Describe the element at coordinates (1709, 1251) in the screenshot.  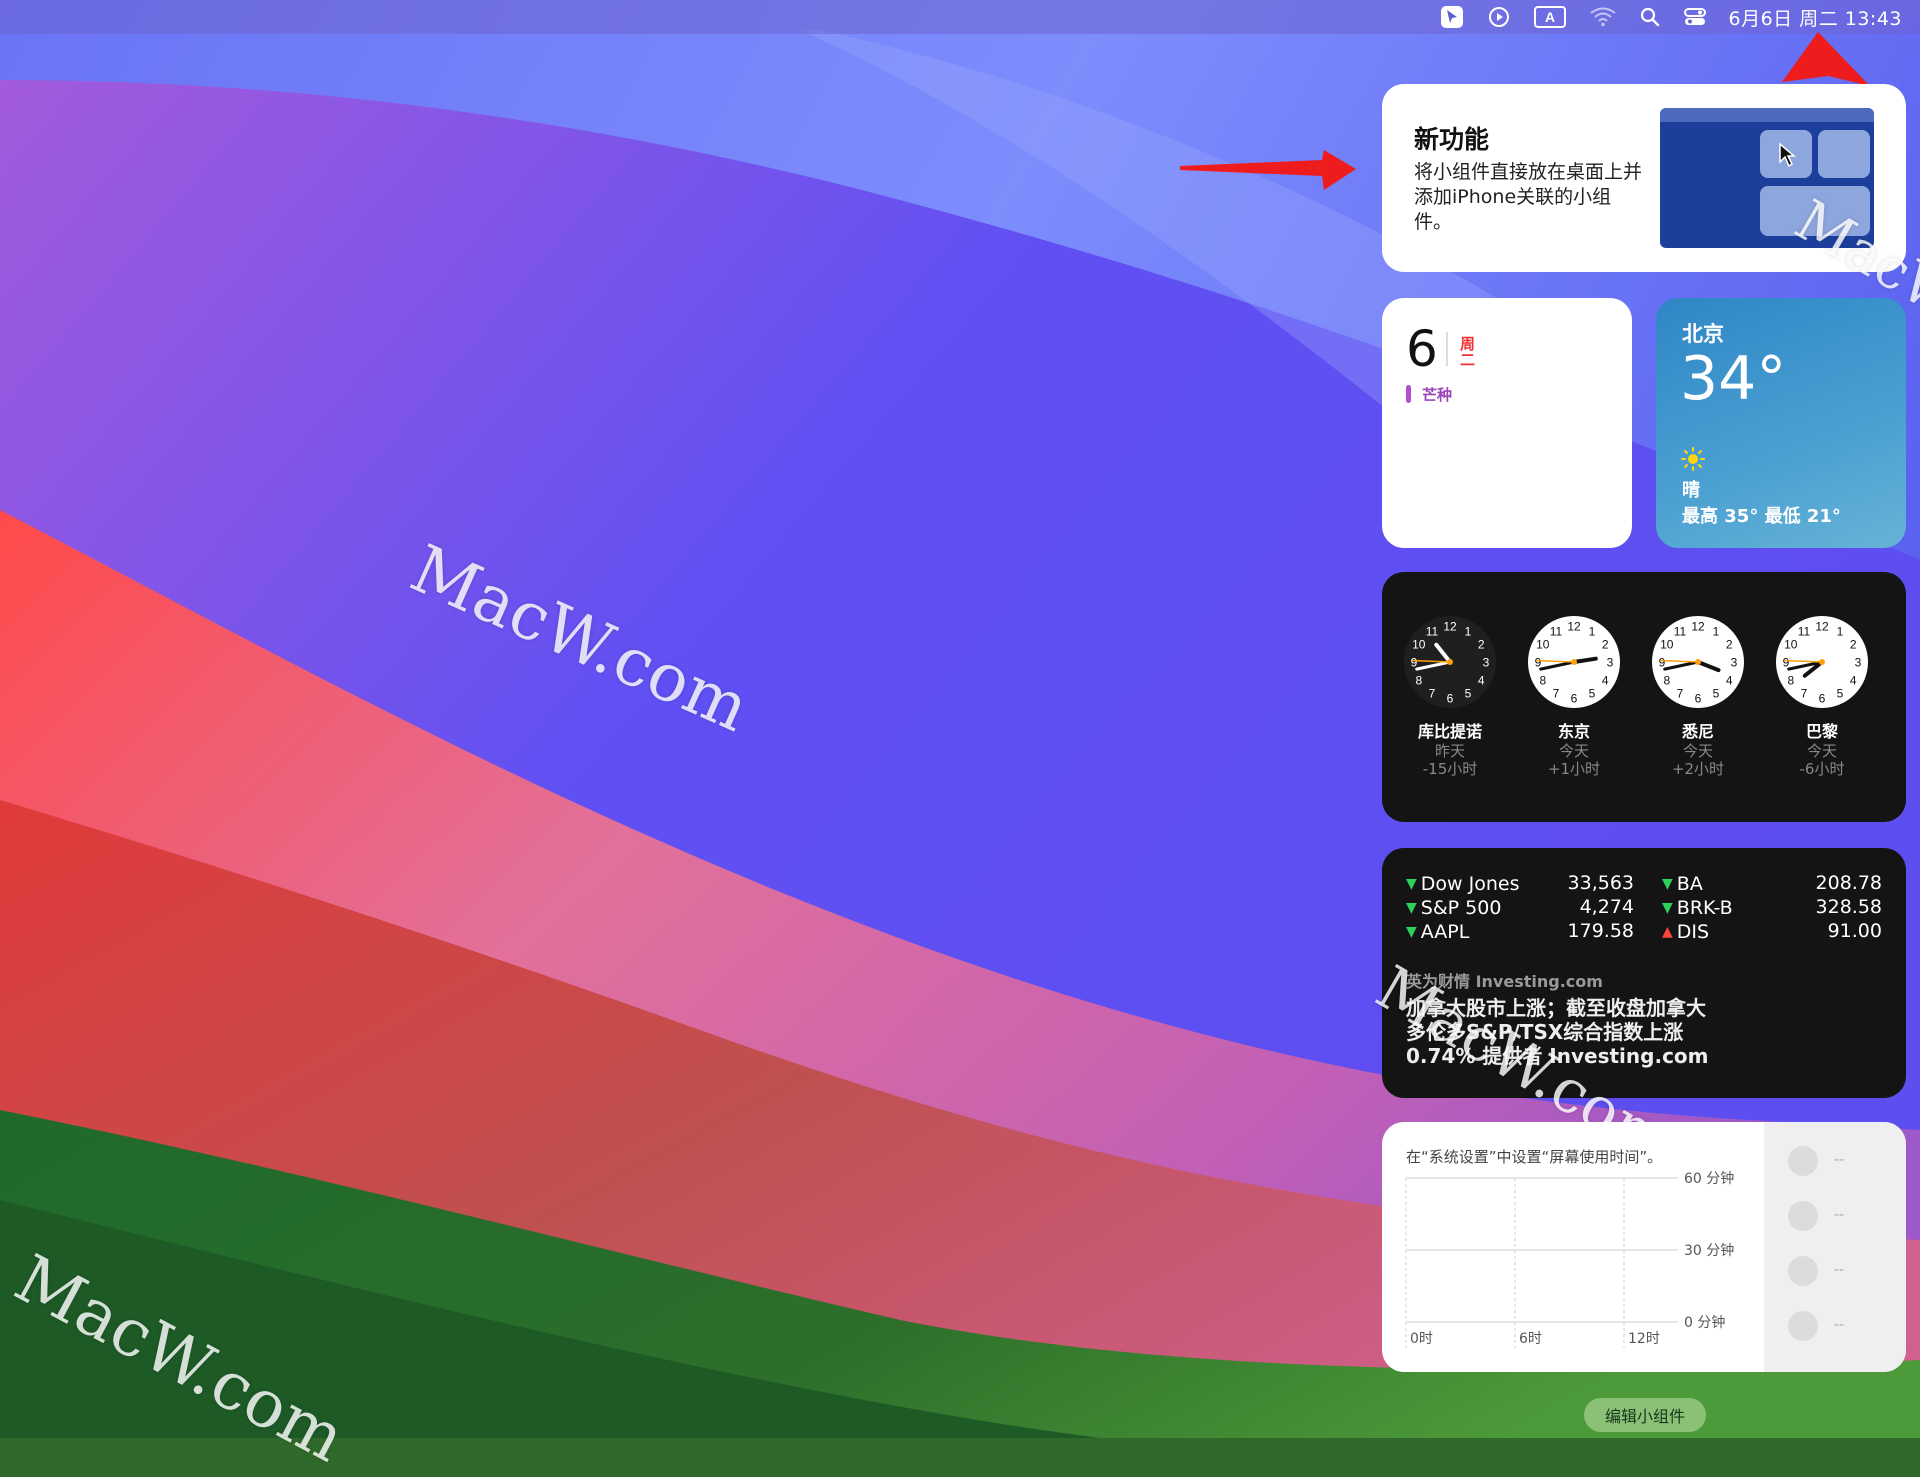
I see `y-axis-label: 30 分钟` at that location.